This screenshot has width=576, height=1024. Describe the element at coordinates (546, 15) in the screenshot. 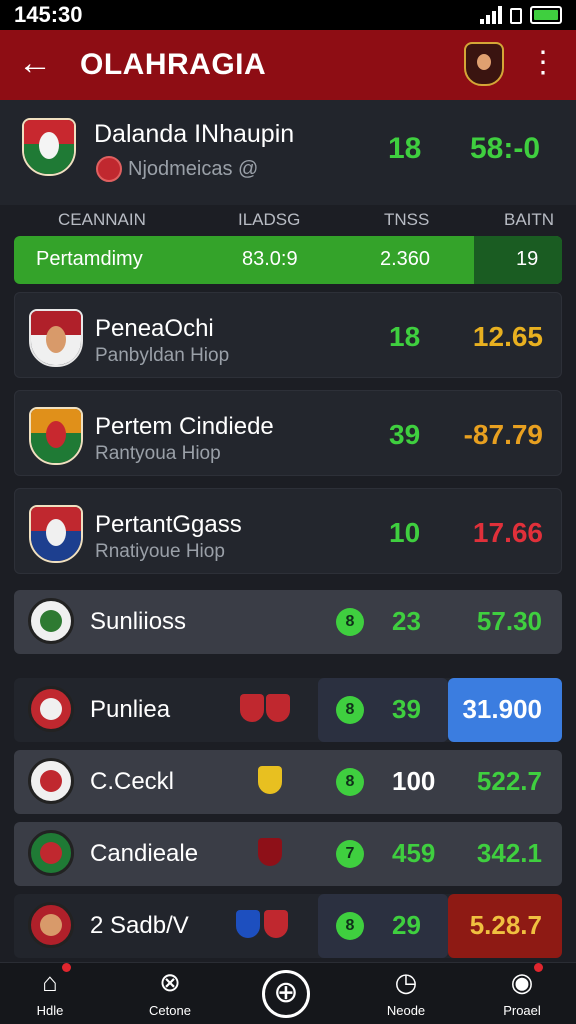

I see `battery-icon` at that location.